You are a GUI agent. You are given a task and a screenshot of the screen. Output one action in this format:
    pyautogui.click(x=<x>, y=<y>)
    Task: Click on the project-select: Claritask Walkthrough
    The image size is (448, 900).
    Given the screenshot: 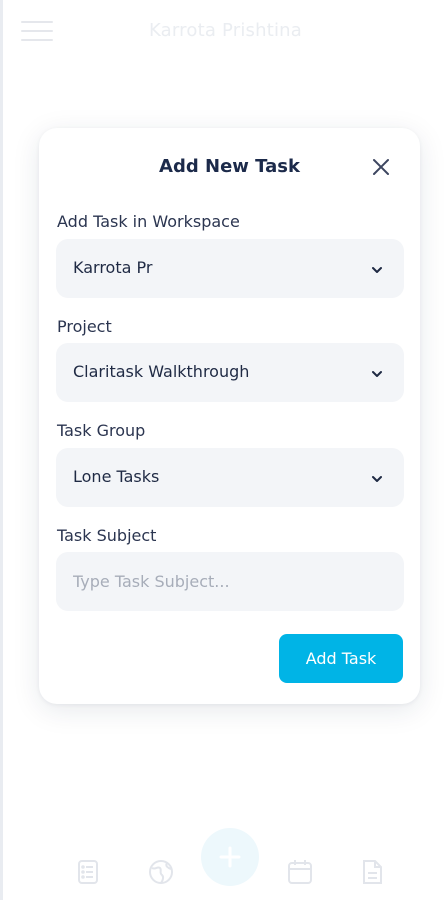 What is the action you would take?
    pyautogui.click(x=230, y=372)
    